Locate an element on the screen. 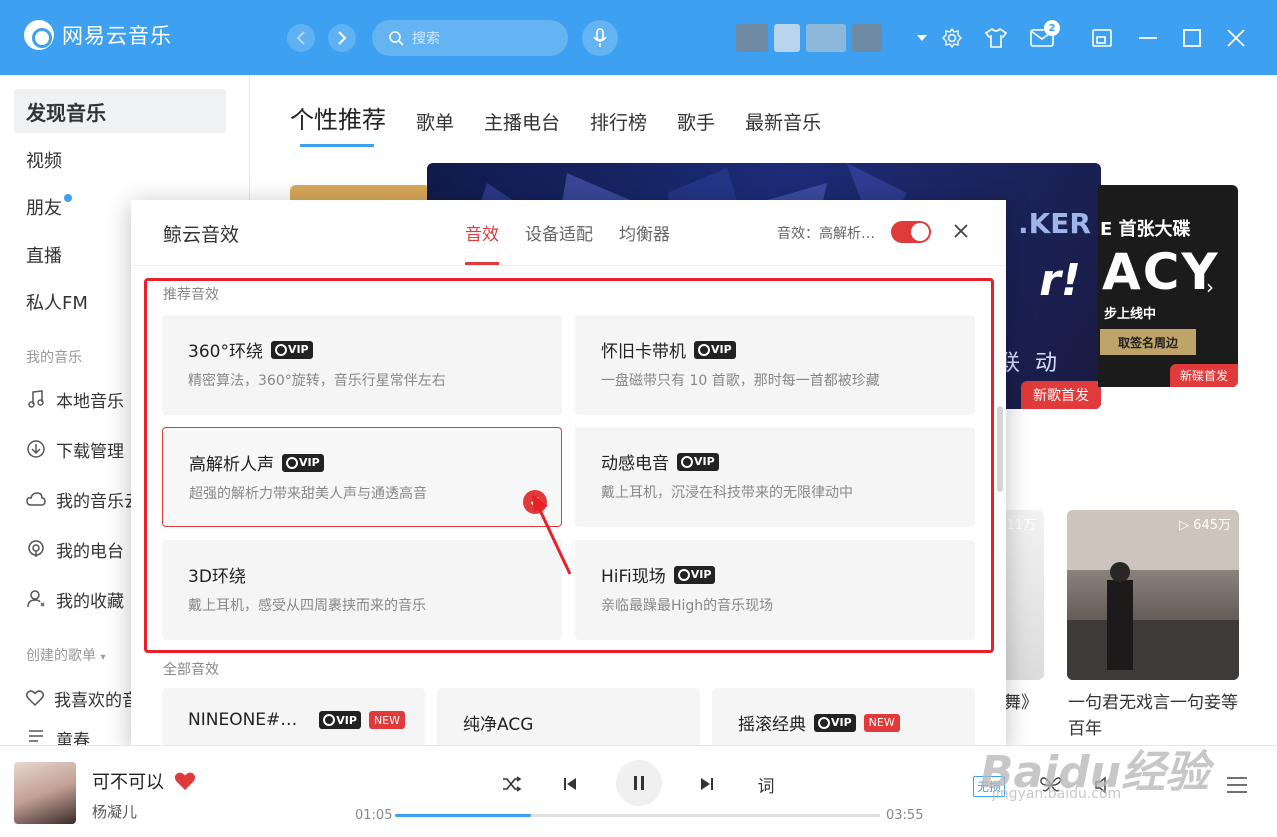 The height and width of the screenshot is (837, 1277). tab-equalizer: 均衡器 is located at coordinates (644, 232).